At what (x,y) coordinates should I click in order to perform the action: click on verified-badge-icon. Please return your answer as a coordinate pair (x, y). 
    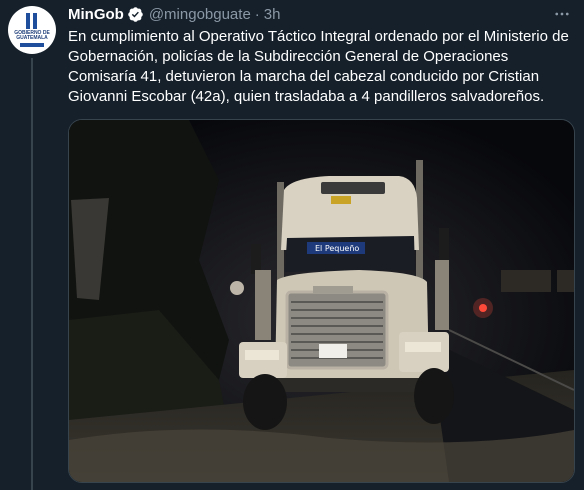
    Looking at the image, I should click on (135, 14).